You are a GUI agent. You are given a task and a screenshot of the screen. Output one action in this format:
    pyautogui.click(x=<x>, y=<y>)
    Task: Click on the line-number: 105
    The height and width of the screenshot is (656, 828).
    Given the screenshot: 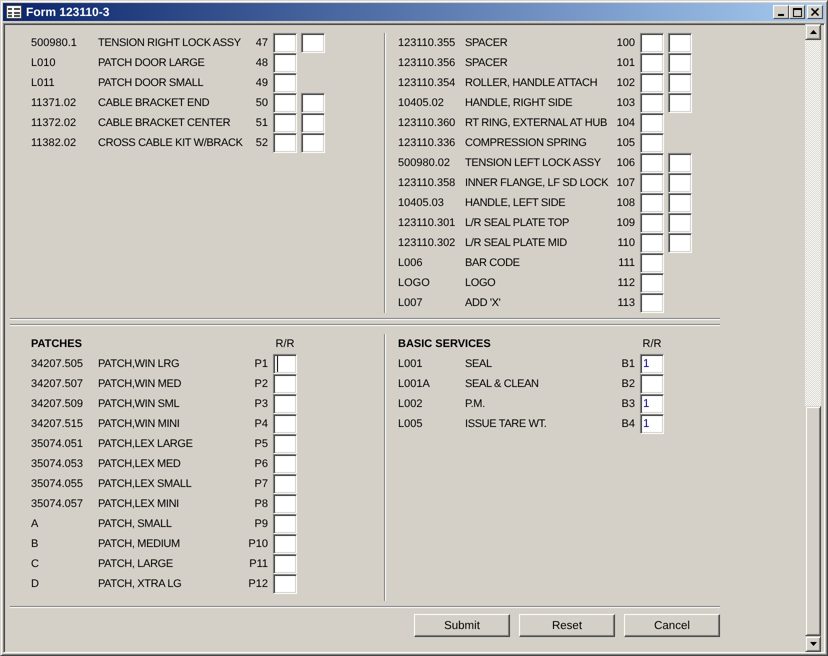 What is the action you would take?
    pyautogui.click(x=625, y=143)
    